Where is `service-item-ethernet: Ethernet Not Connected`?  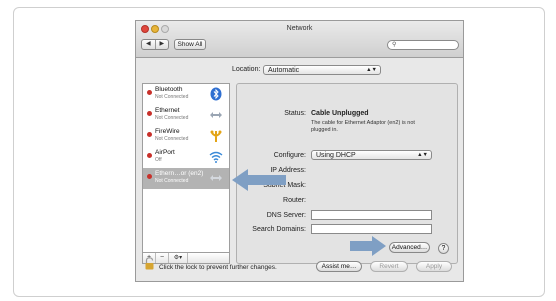 service-item-ethernet: Ethernet Not Connected is located at coordinates (186, 115).